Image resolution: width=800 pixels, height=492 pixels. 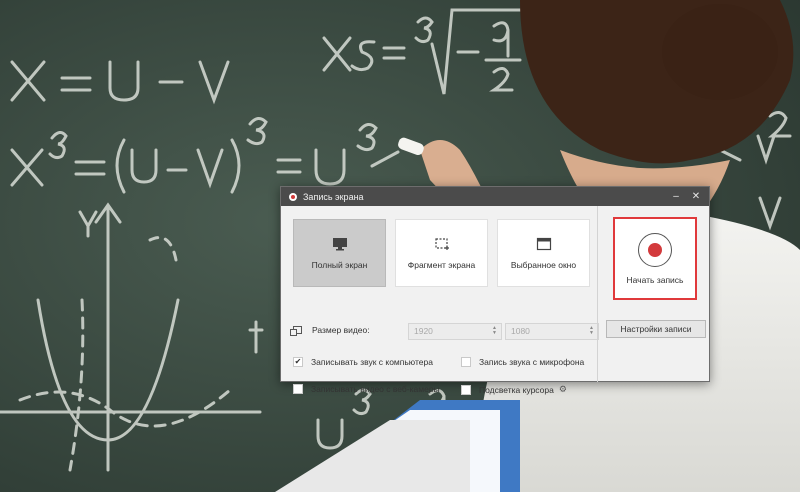 I want to click on webcam-label: Записывать видео с веб-камеры, so click(x=375, y=389).